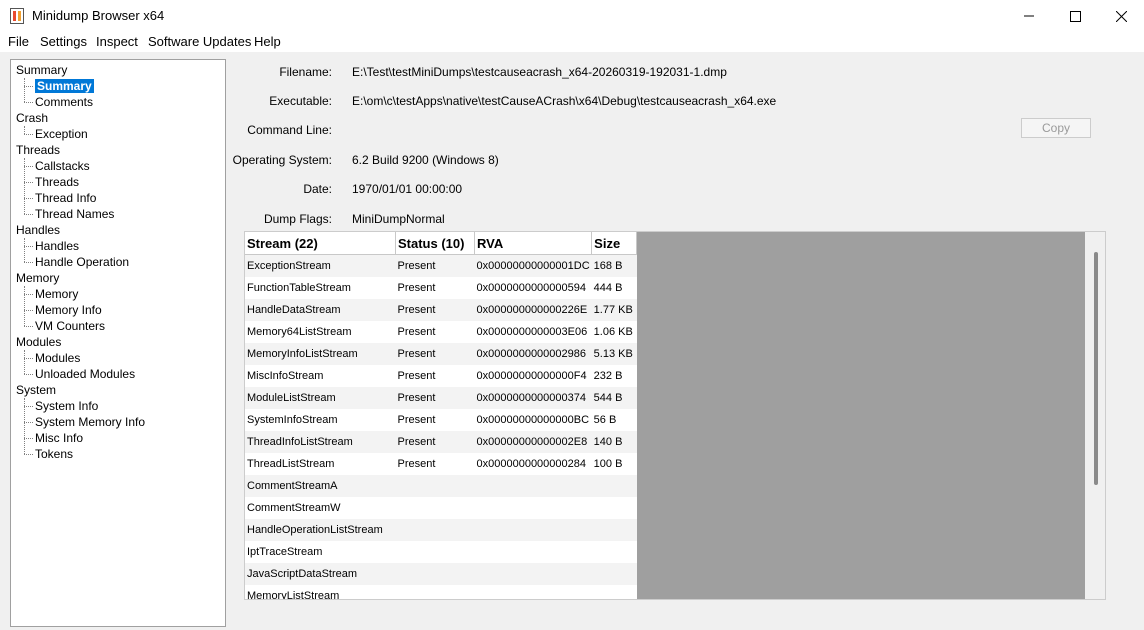 The width and height of the screenshot is (1144, 630). What do you see at coordinates (62, 166) in the screenshot?
I see `tree-item-callstacks: Callstacks` at bounding box center [62, 166].